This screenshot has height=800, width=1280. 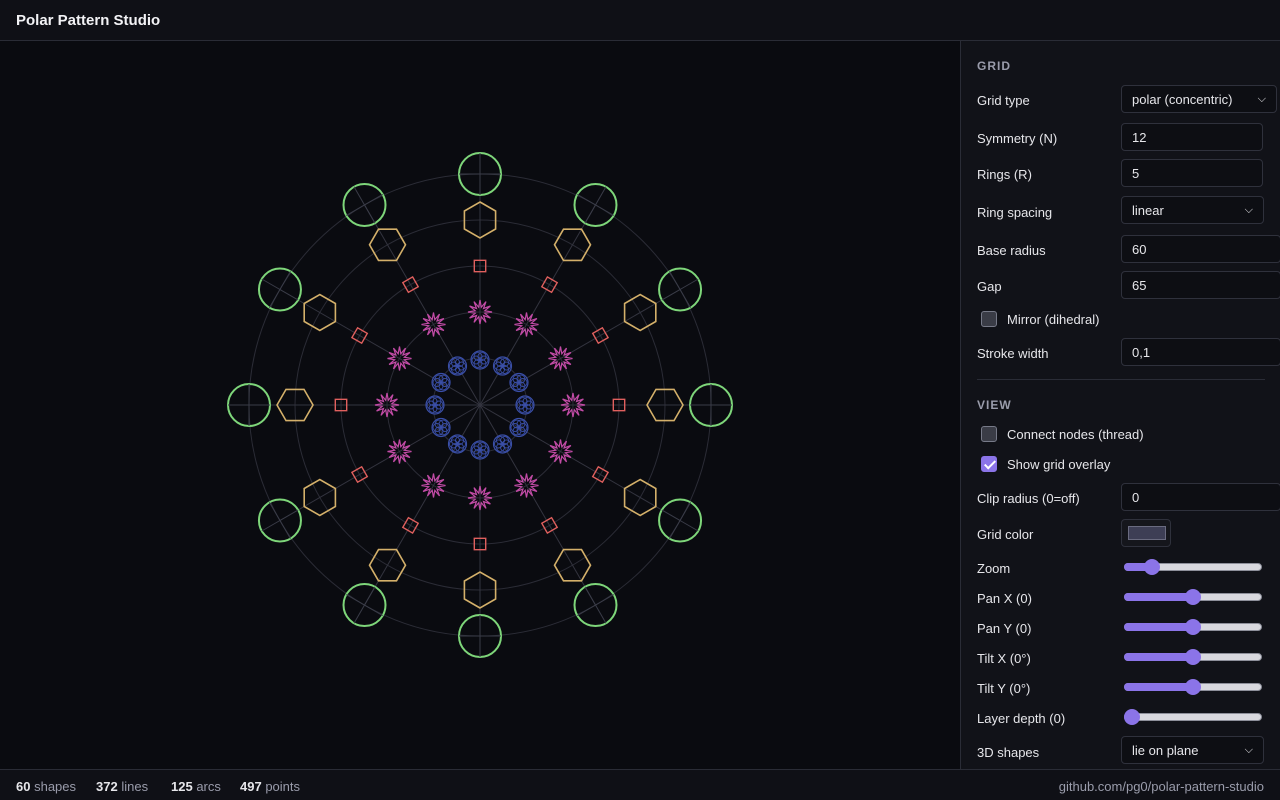 I want to click on grid-color-swatch, so click(x=1147, y=533).